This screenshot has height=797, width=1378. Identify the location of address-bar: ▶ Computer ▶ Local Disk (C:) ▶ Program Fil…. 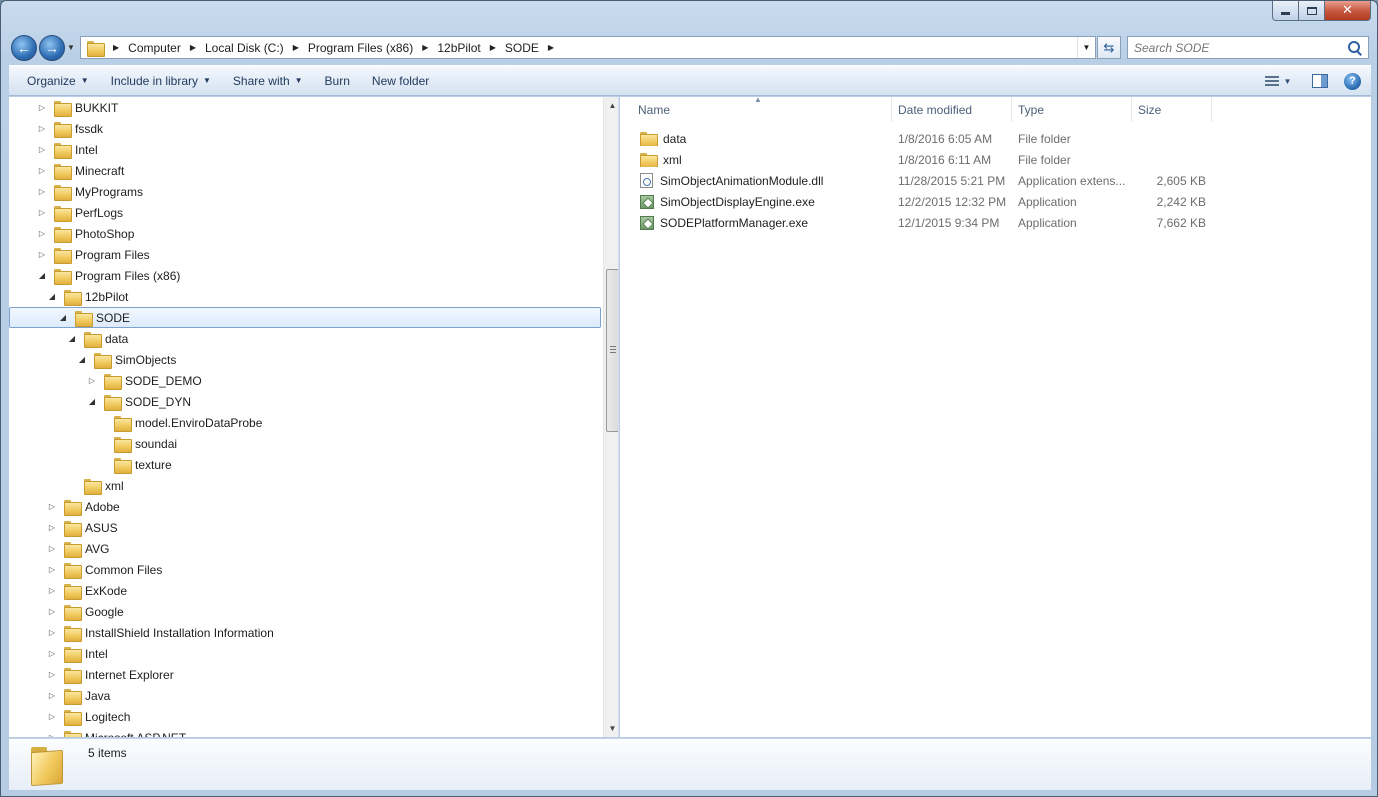
(588, 47).